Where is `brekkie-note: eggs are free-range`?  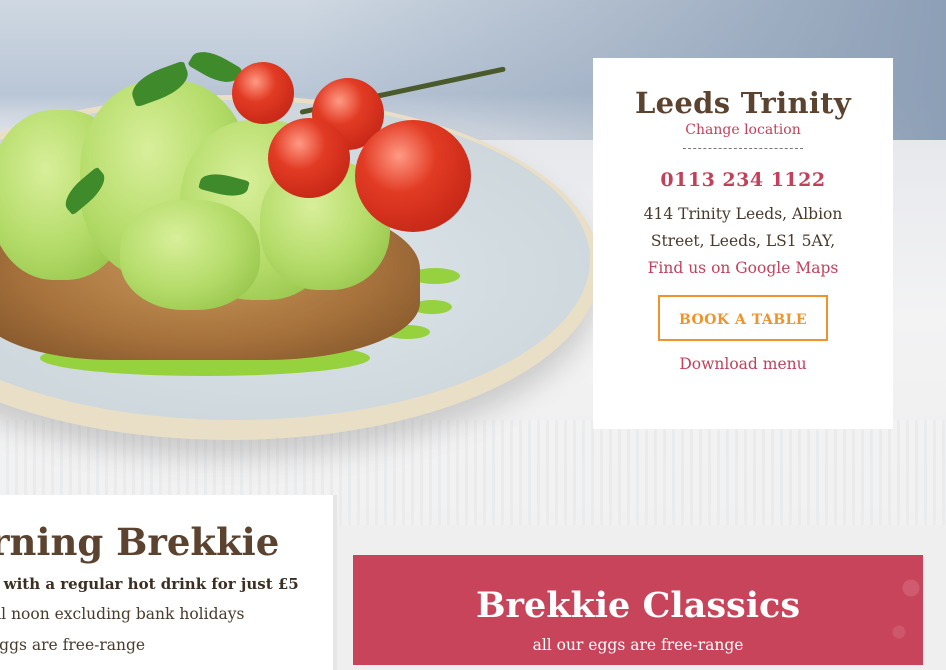
brekkie-note: eggs are free-range is located at coordinates (73, 645).